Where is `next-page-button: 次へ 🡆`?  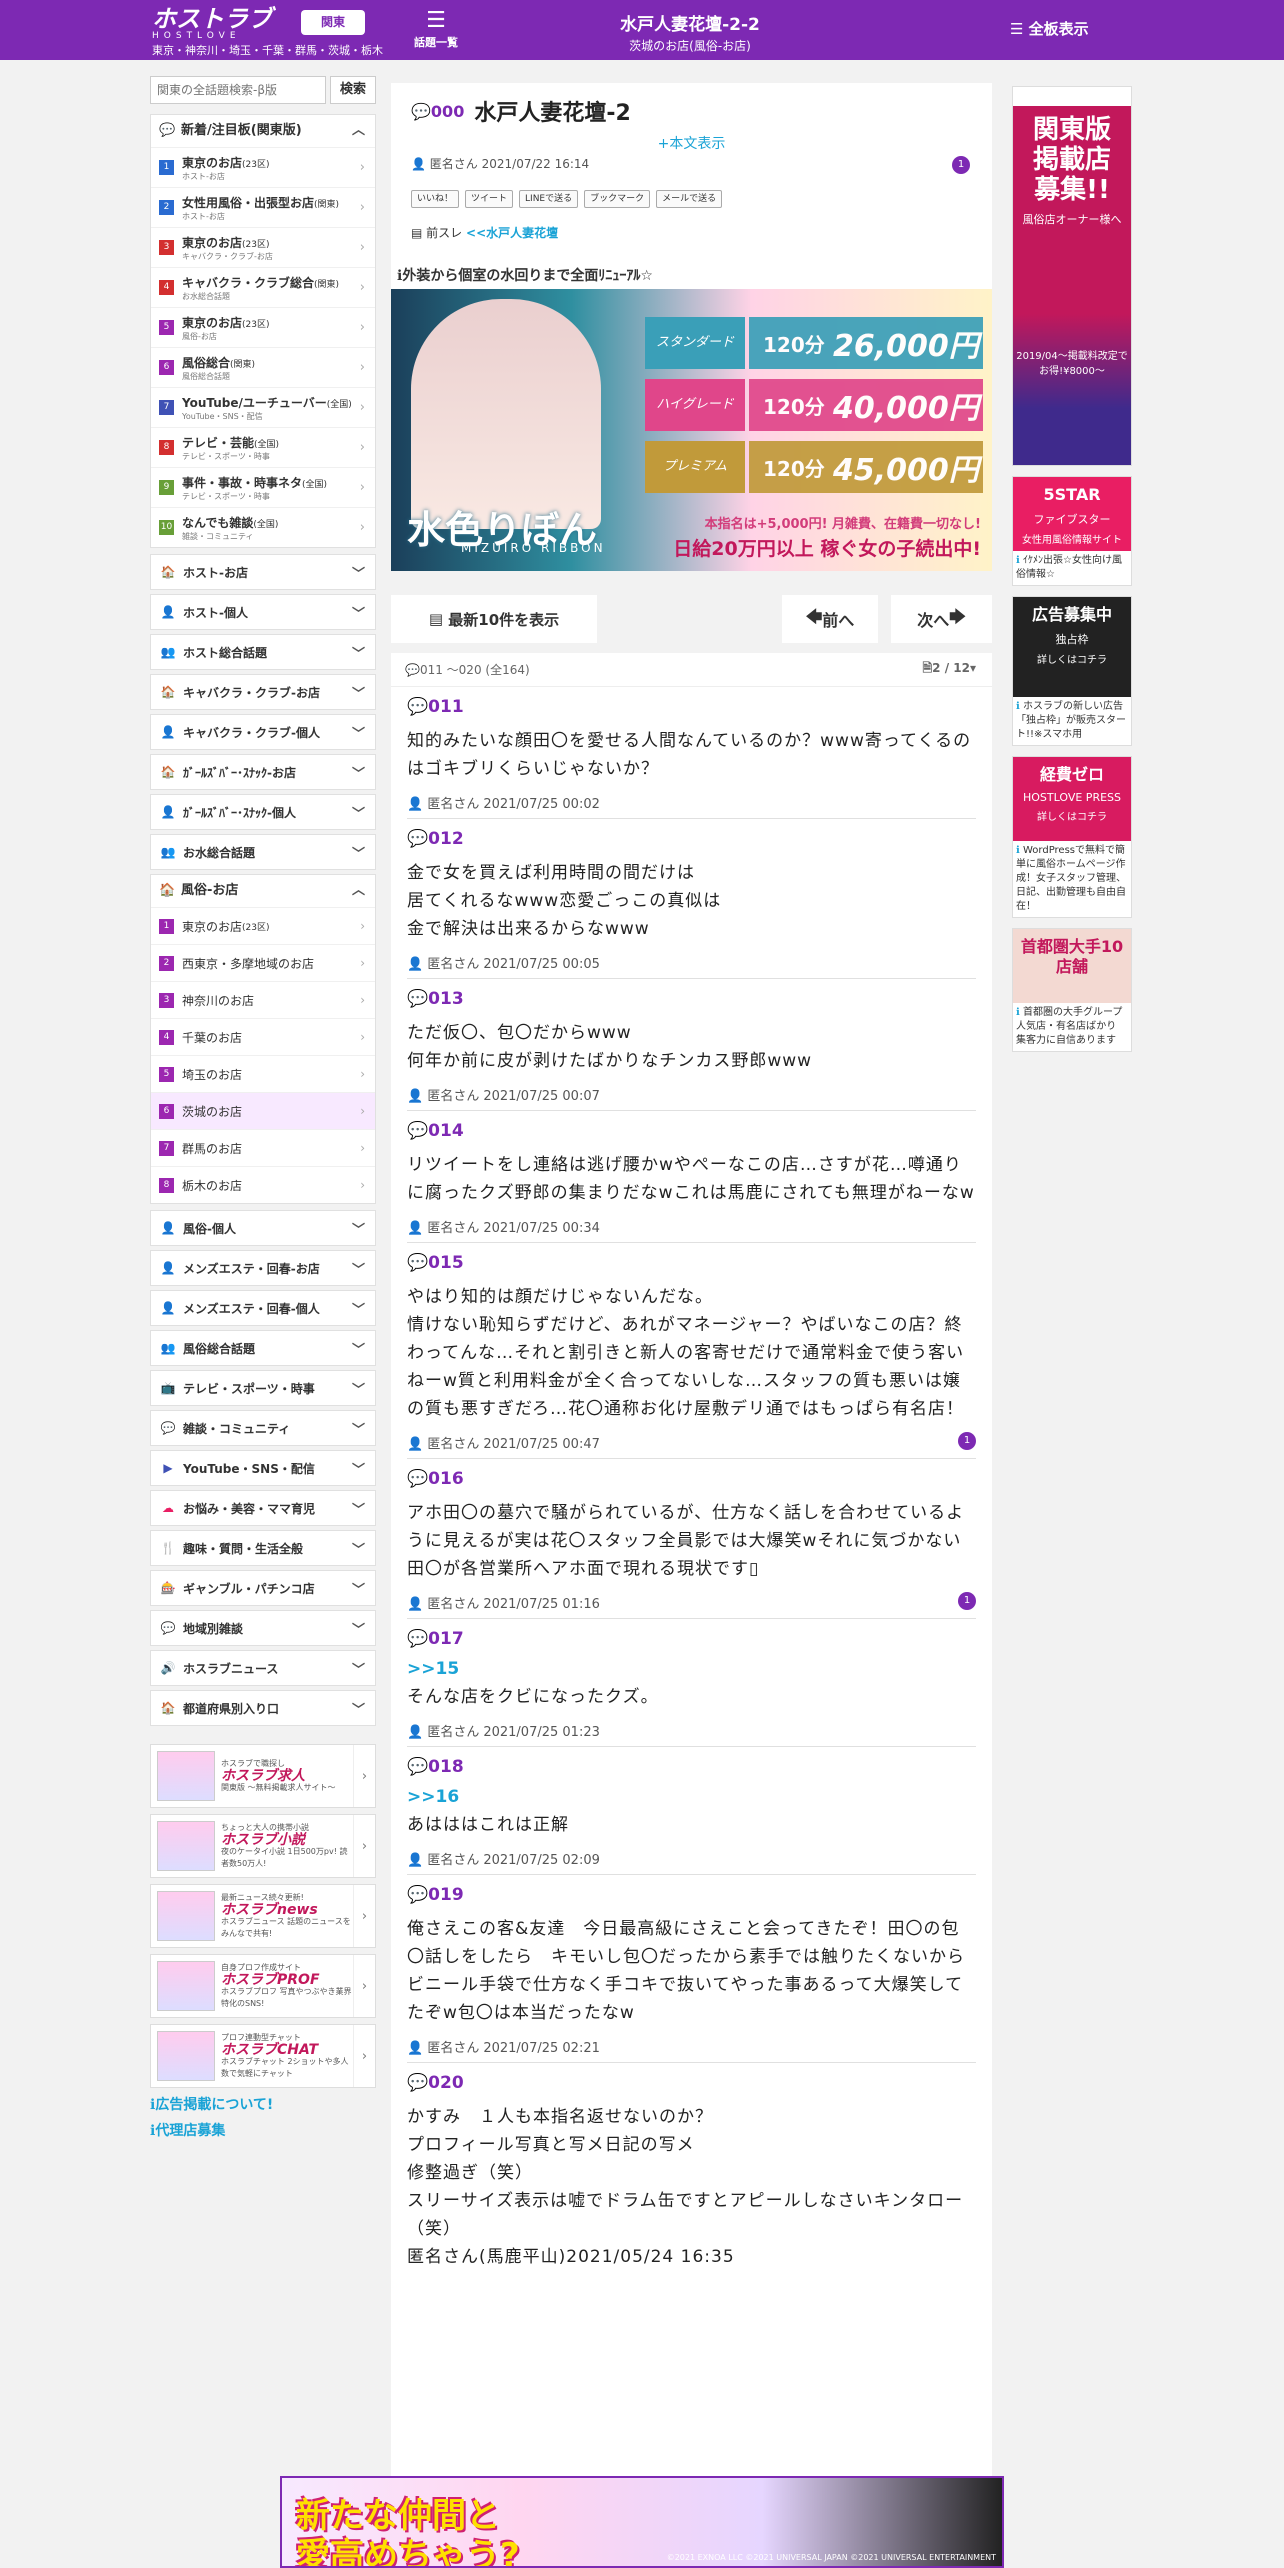 next-page-button: 次へ 🡆 is located at coordinates (941, 619).